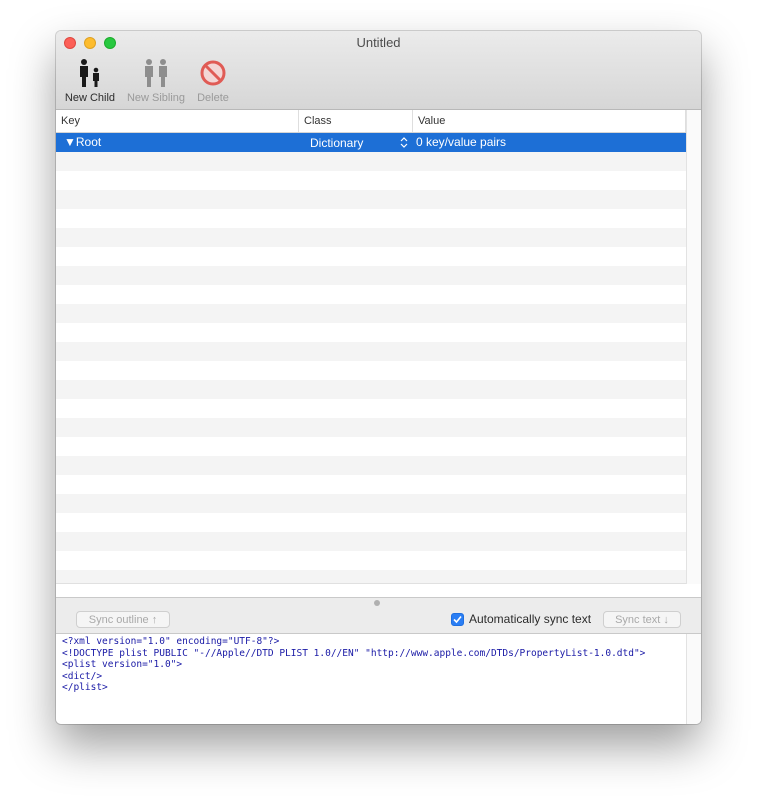 The image size is (757, 805). What do you see at coordinates (156, 98) in the screenshot?
I see `new-sibling-label: New Sibling` at bounding box center [156, 98].